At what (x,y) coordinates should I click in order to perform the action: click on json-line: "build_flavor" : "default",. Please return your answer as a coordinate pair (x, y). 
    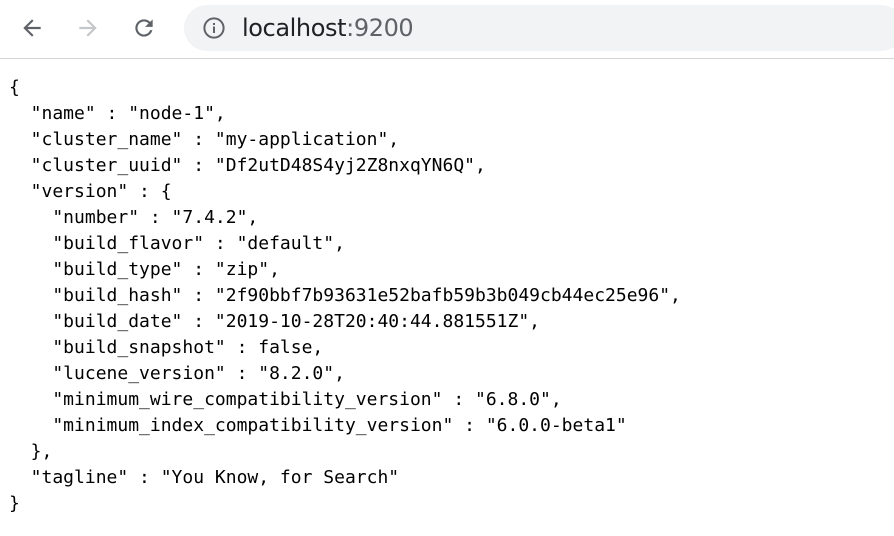
    Looking at the image, I should click on (177, 243).